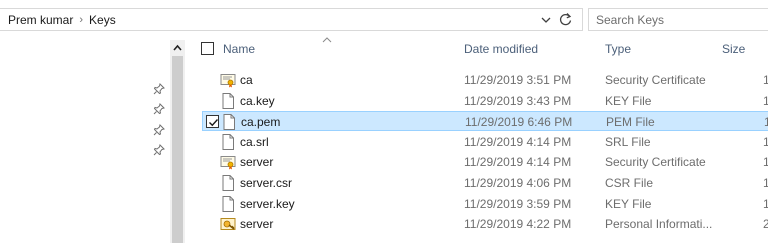  I want to click on column-header-row: Name Date modified Type Size, so click(476, 52).